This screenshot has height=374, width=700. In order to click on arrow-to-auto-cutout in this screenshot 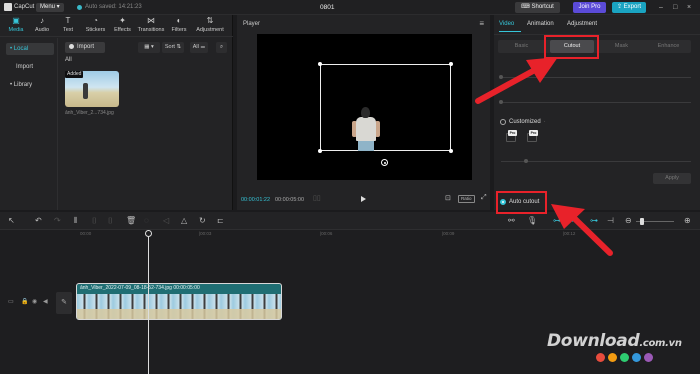, I will do `click(582, 230)`.